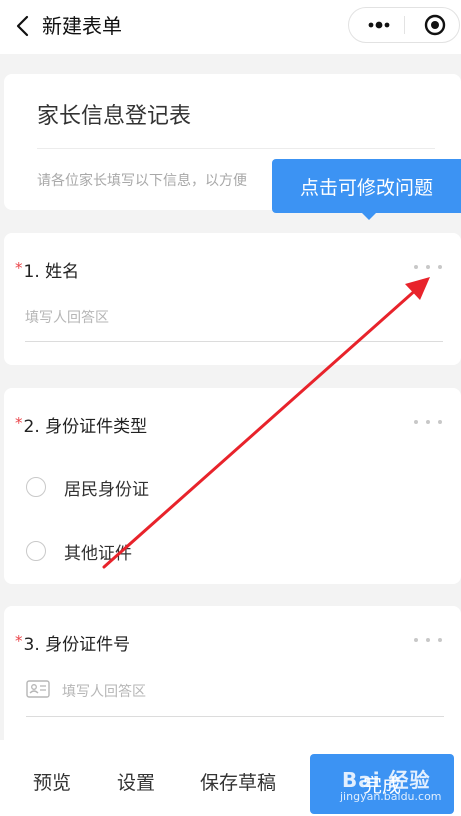 The image size is (461, 816). Describe the element at coordinates (106, 489) in the screenshot. I see `radio-option-label: 居民身份证` at that location.